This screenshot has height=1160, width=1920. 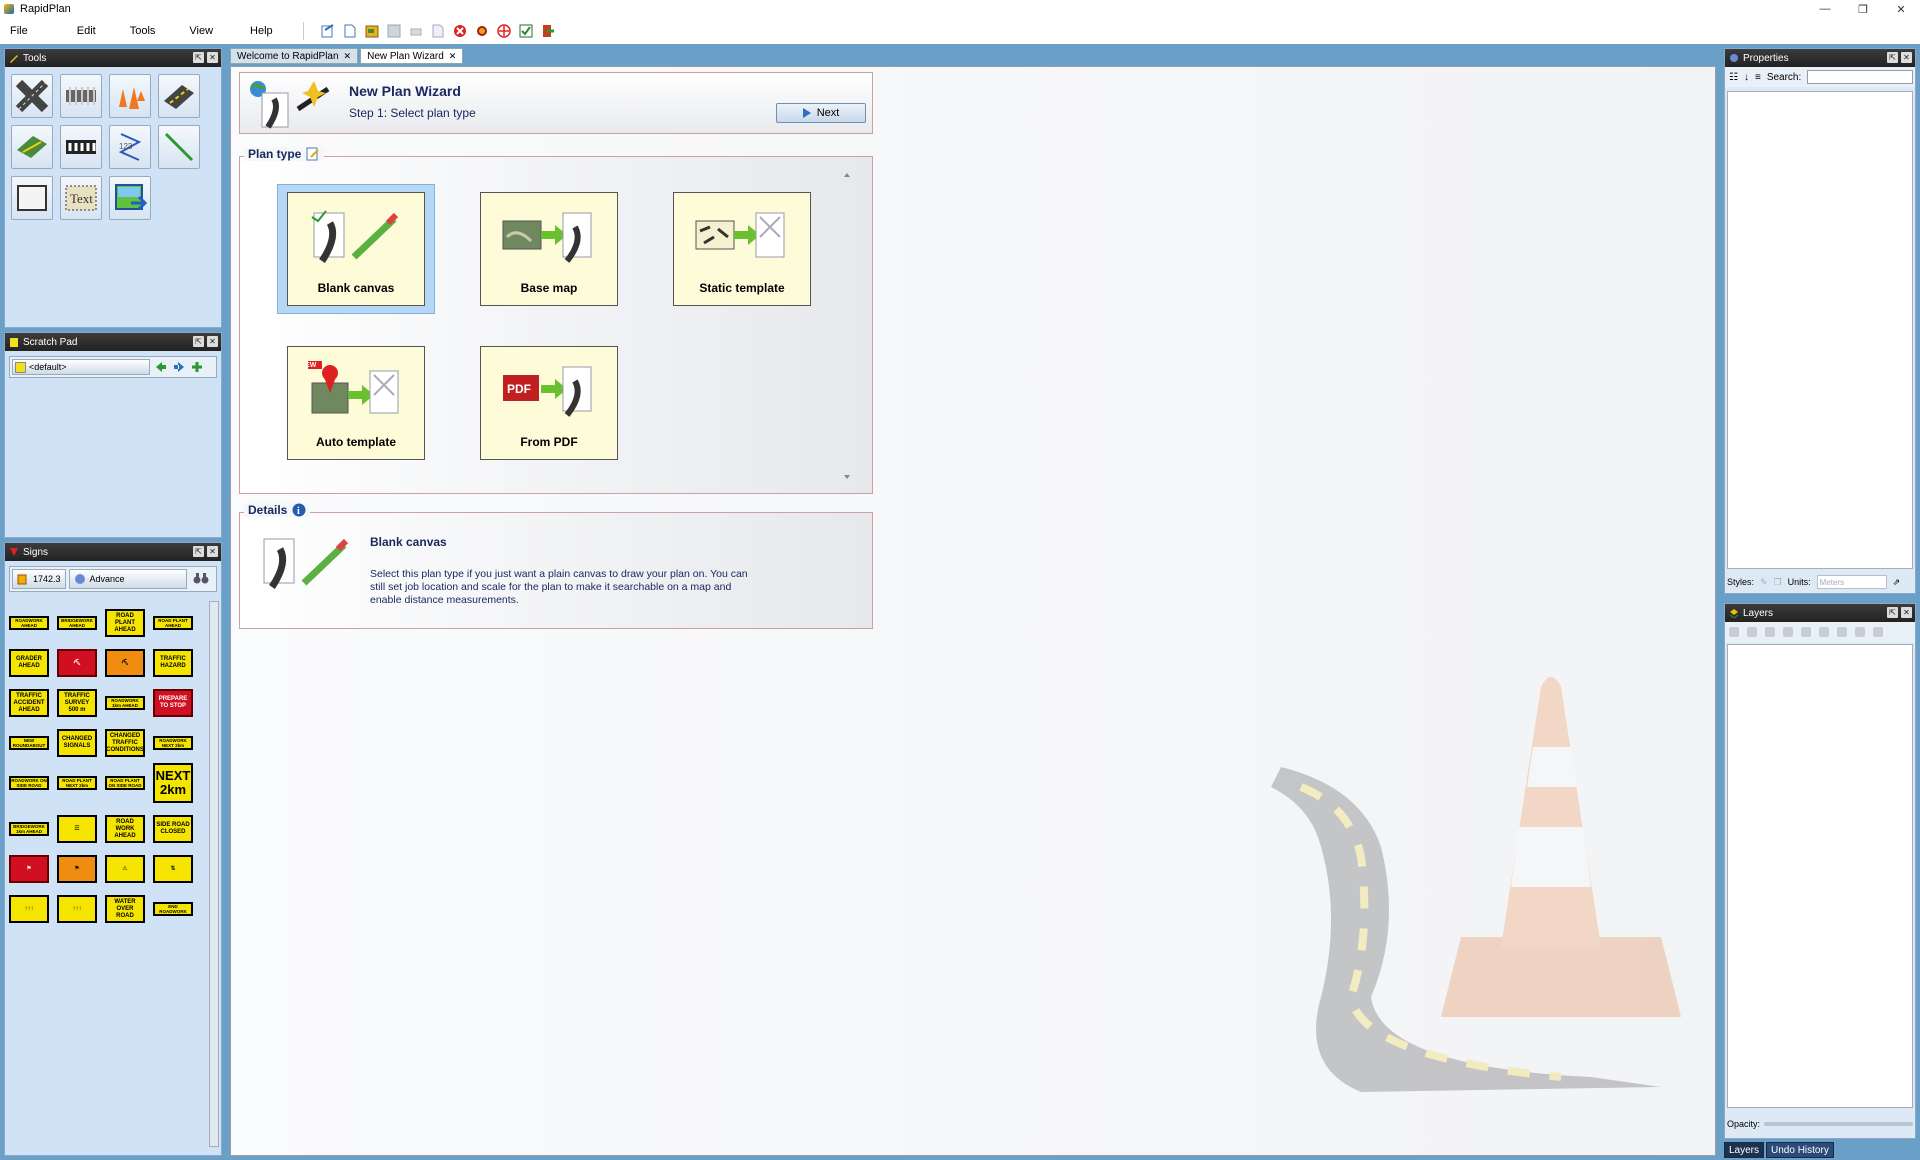 What do you see at coordinates (261, 31) in the screenshot?
I see `menu-help: Help` at bounding box center [261, 31].